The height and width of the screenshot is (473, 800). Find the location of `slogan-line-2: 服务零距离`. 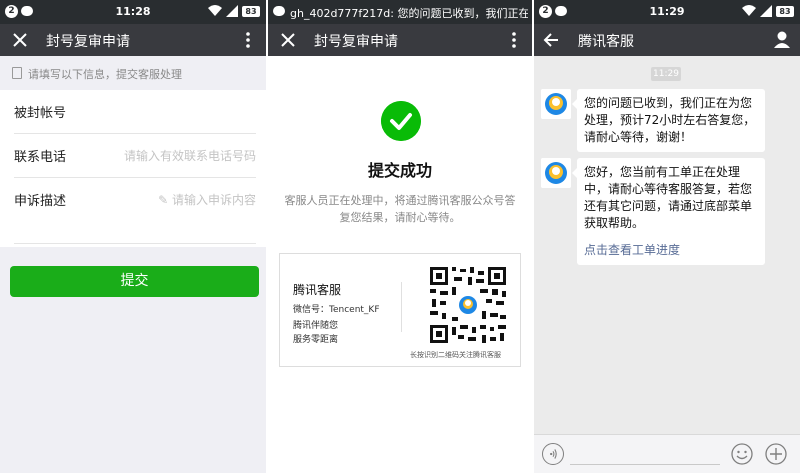

slogan-line-2: 服务零距离 is located at coordinates (316, 340).